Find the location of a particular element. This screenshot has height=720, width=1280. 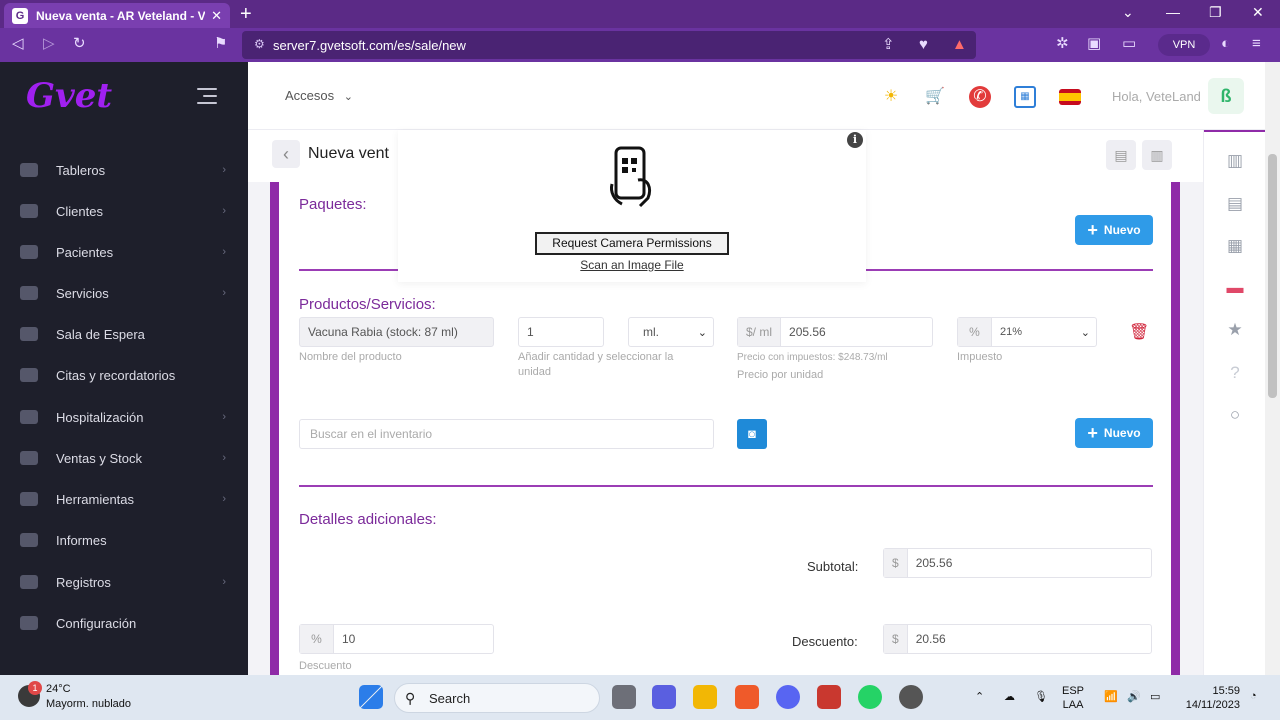

browser-tab: G Nueva venta - AR Veteland - Vete ✕ is located at coordinates (117, 15).